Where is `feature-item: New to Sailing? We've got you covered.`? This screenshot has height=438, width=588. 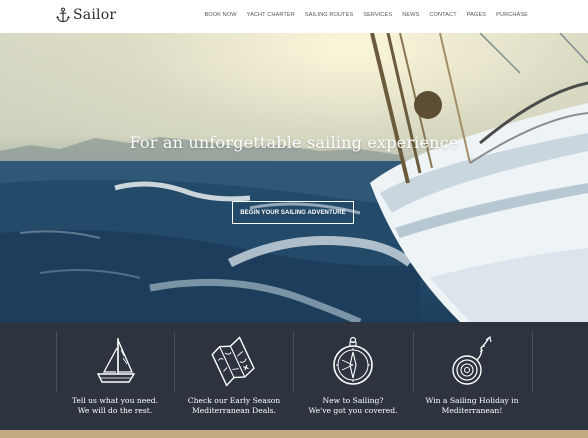 feature-item: New to Sailing? We've got you covered. is located at coordinates (353, 375).